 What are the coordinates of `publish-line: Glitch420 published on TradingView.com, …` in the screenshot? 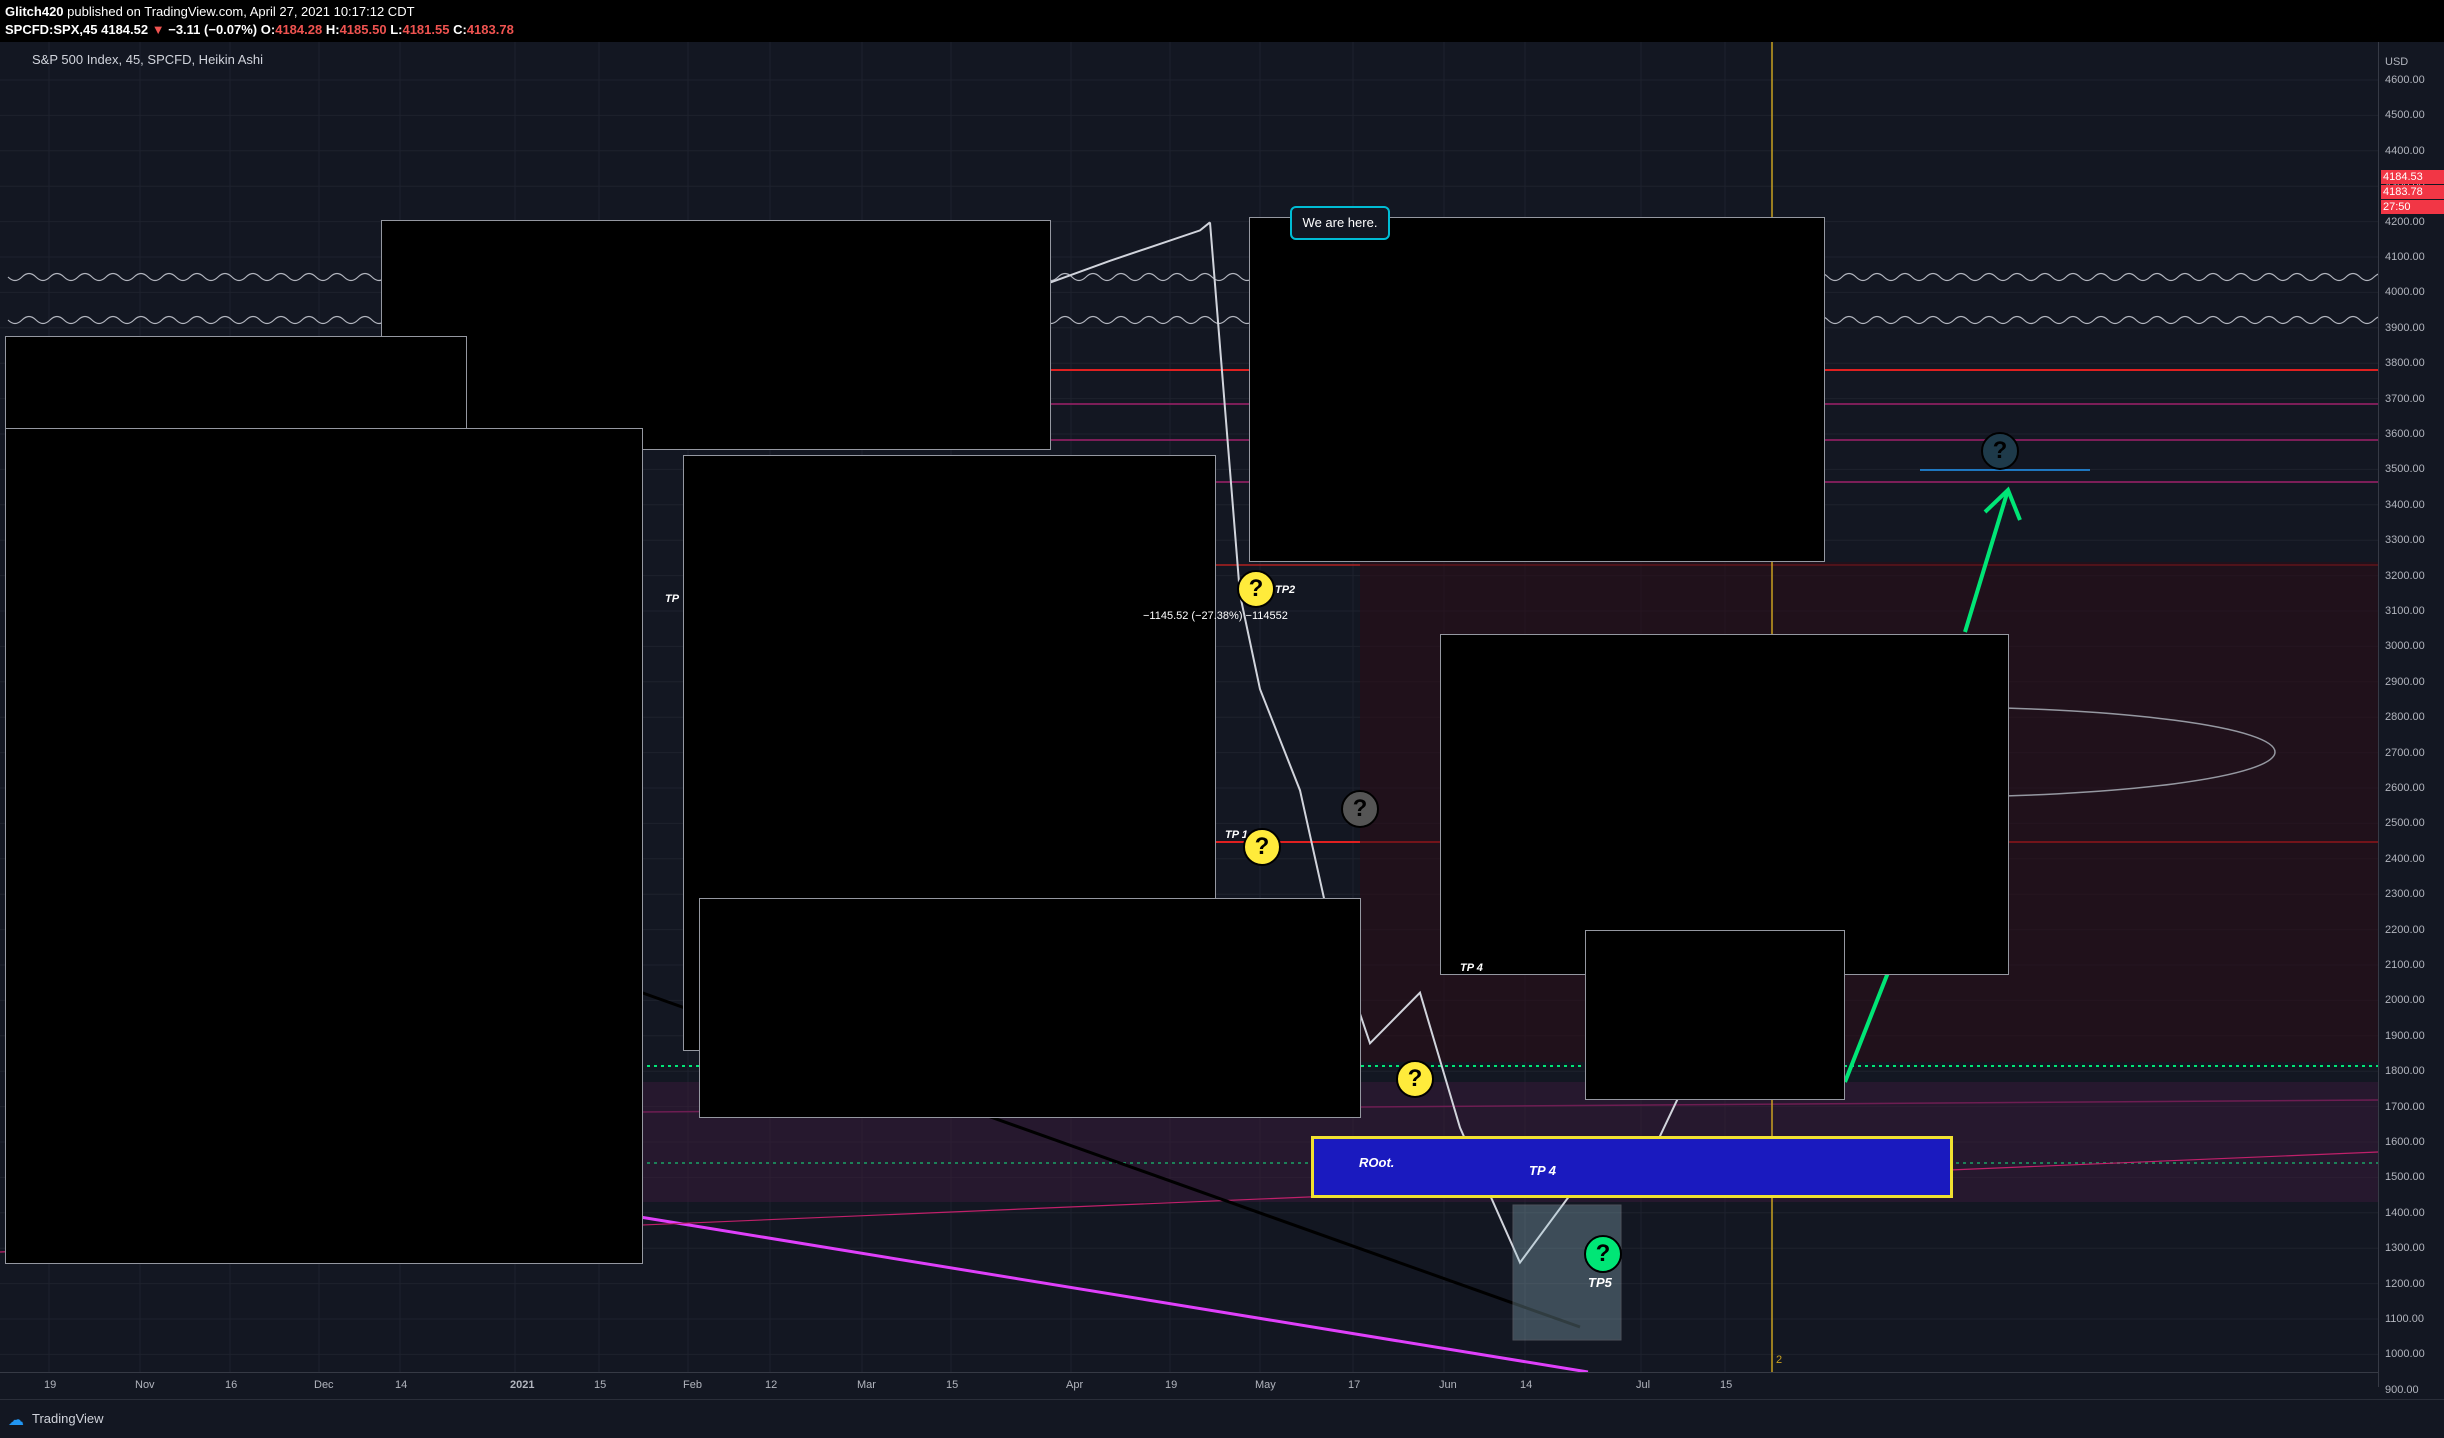 It's located at (210, 11).